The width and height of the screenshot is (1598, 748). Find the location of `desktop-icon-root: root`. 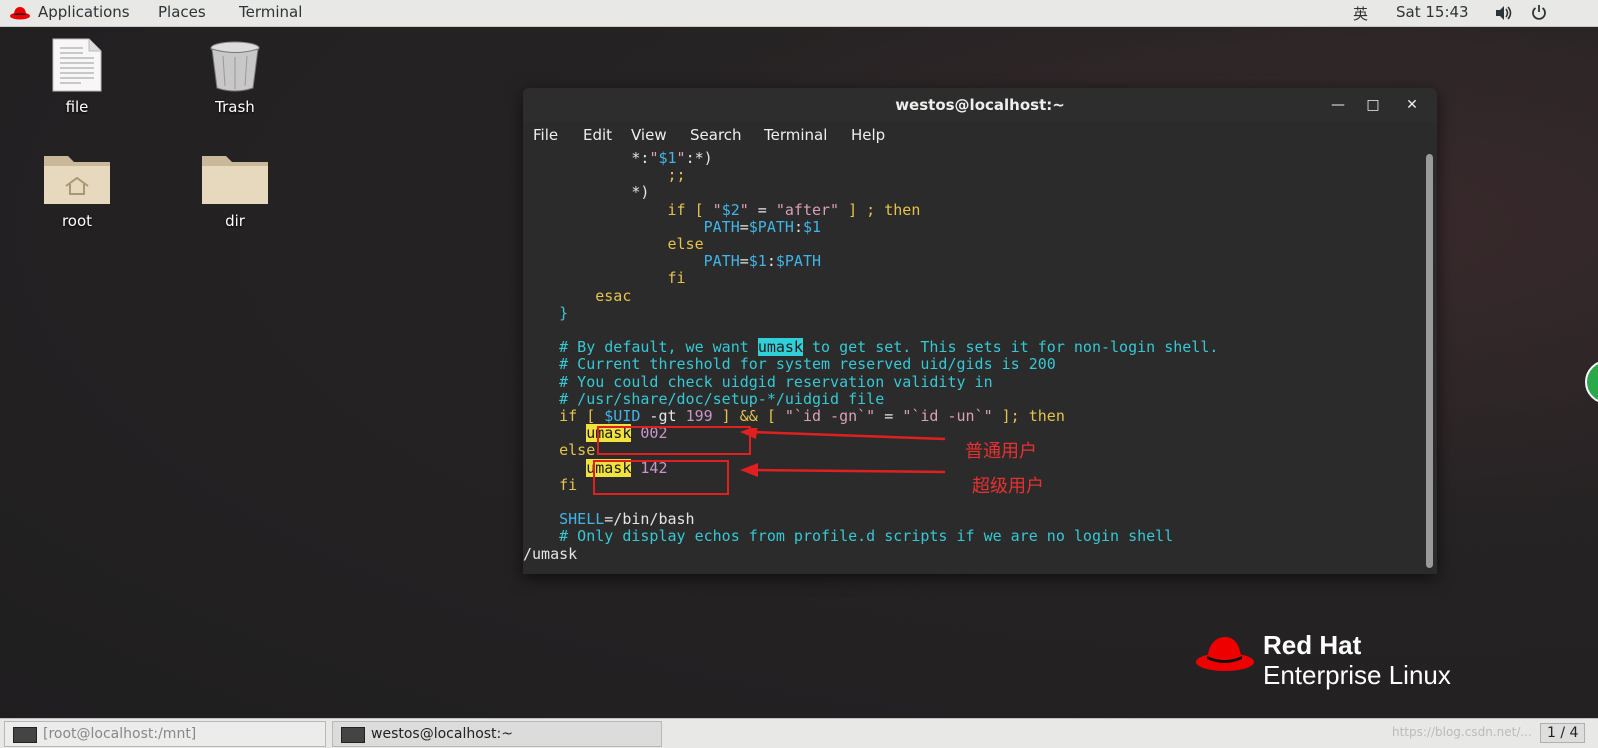

desktop-icon-root: root is located at coordinates (77, 190).